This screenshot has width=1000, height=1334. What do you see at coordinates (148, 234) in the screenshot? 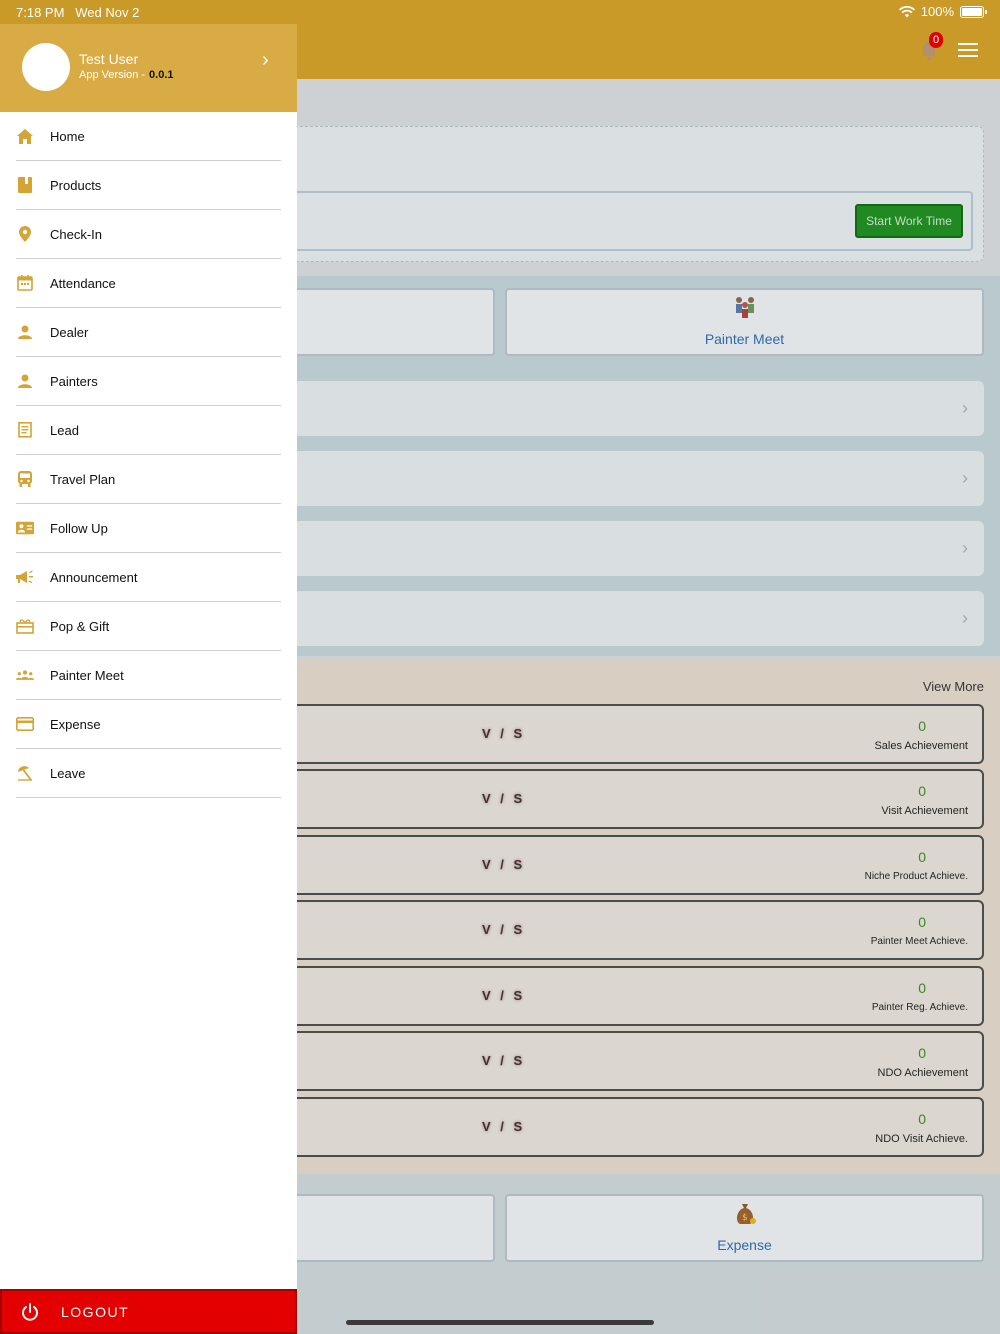
I see `menu-item-check-in: Check-In` at bounding box center [148, 234].